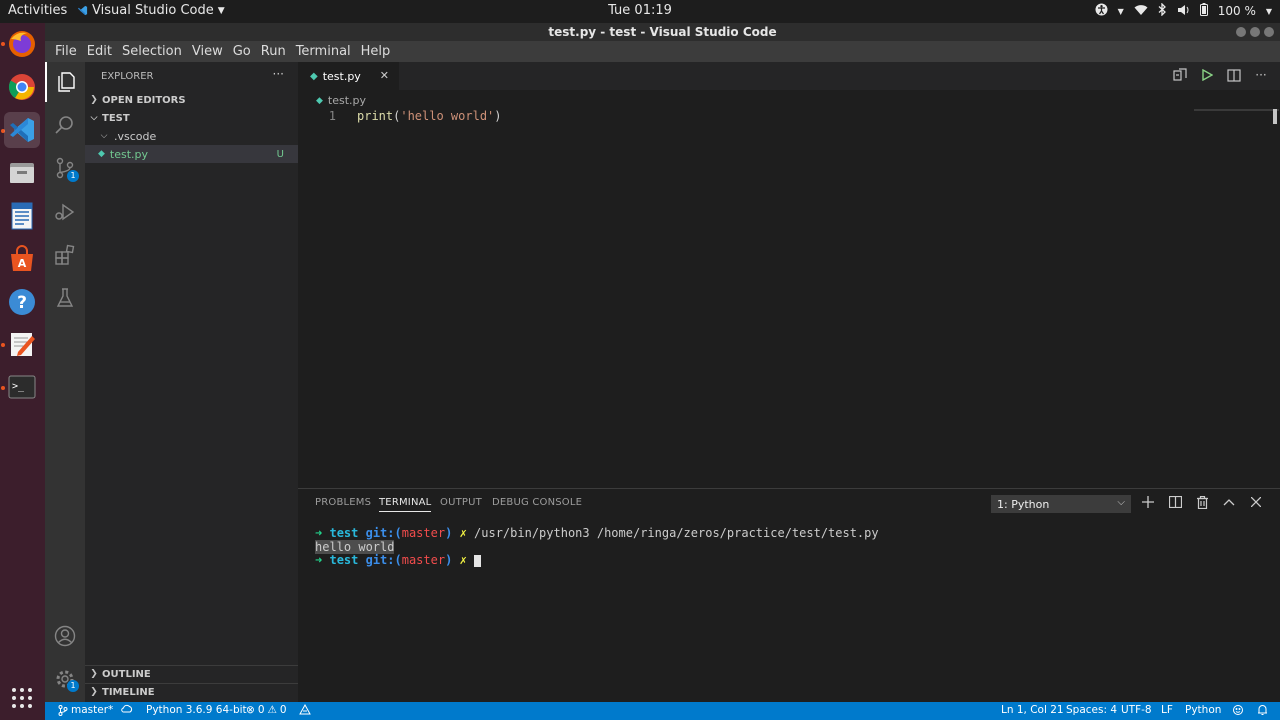 Image resolution: width=1280 pixels, height=720 pixels. What do you see at coordinates (1269, 32) in the screenshot?
I see `close-window-button` at bounding box center [1269, 32].